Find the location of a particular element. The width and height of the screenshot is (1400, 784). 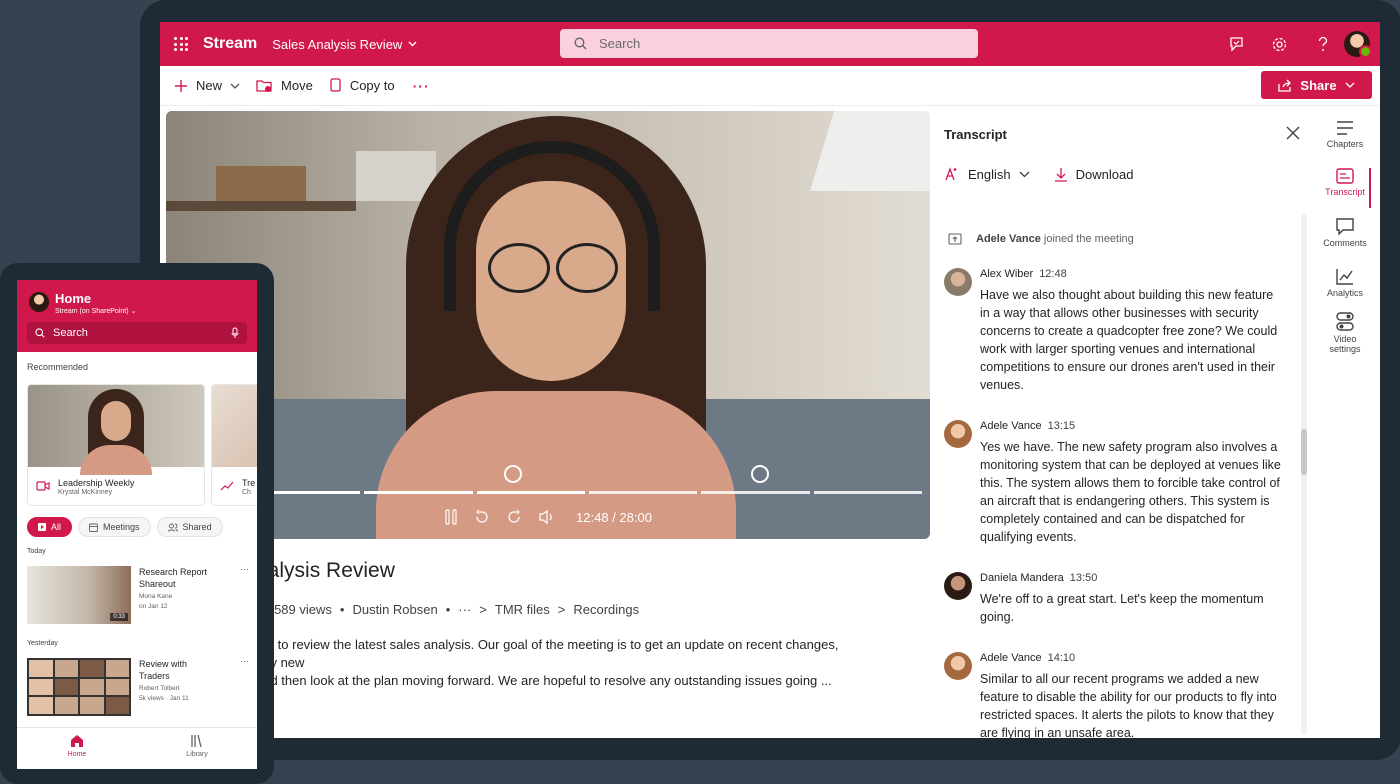

breadcrumb-tmr-files: TMR files is located at coordinates (522, 609).